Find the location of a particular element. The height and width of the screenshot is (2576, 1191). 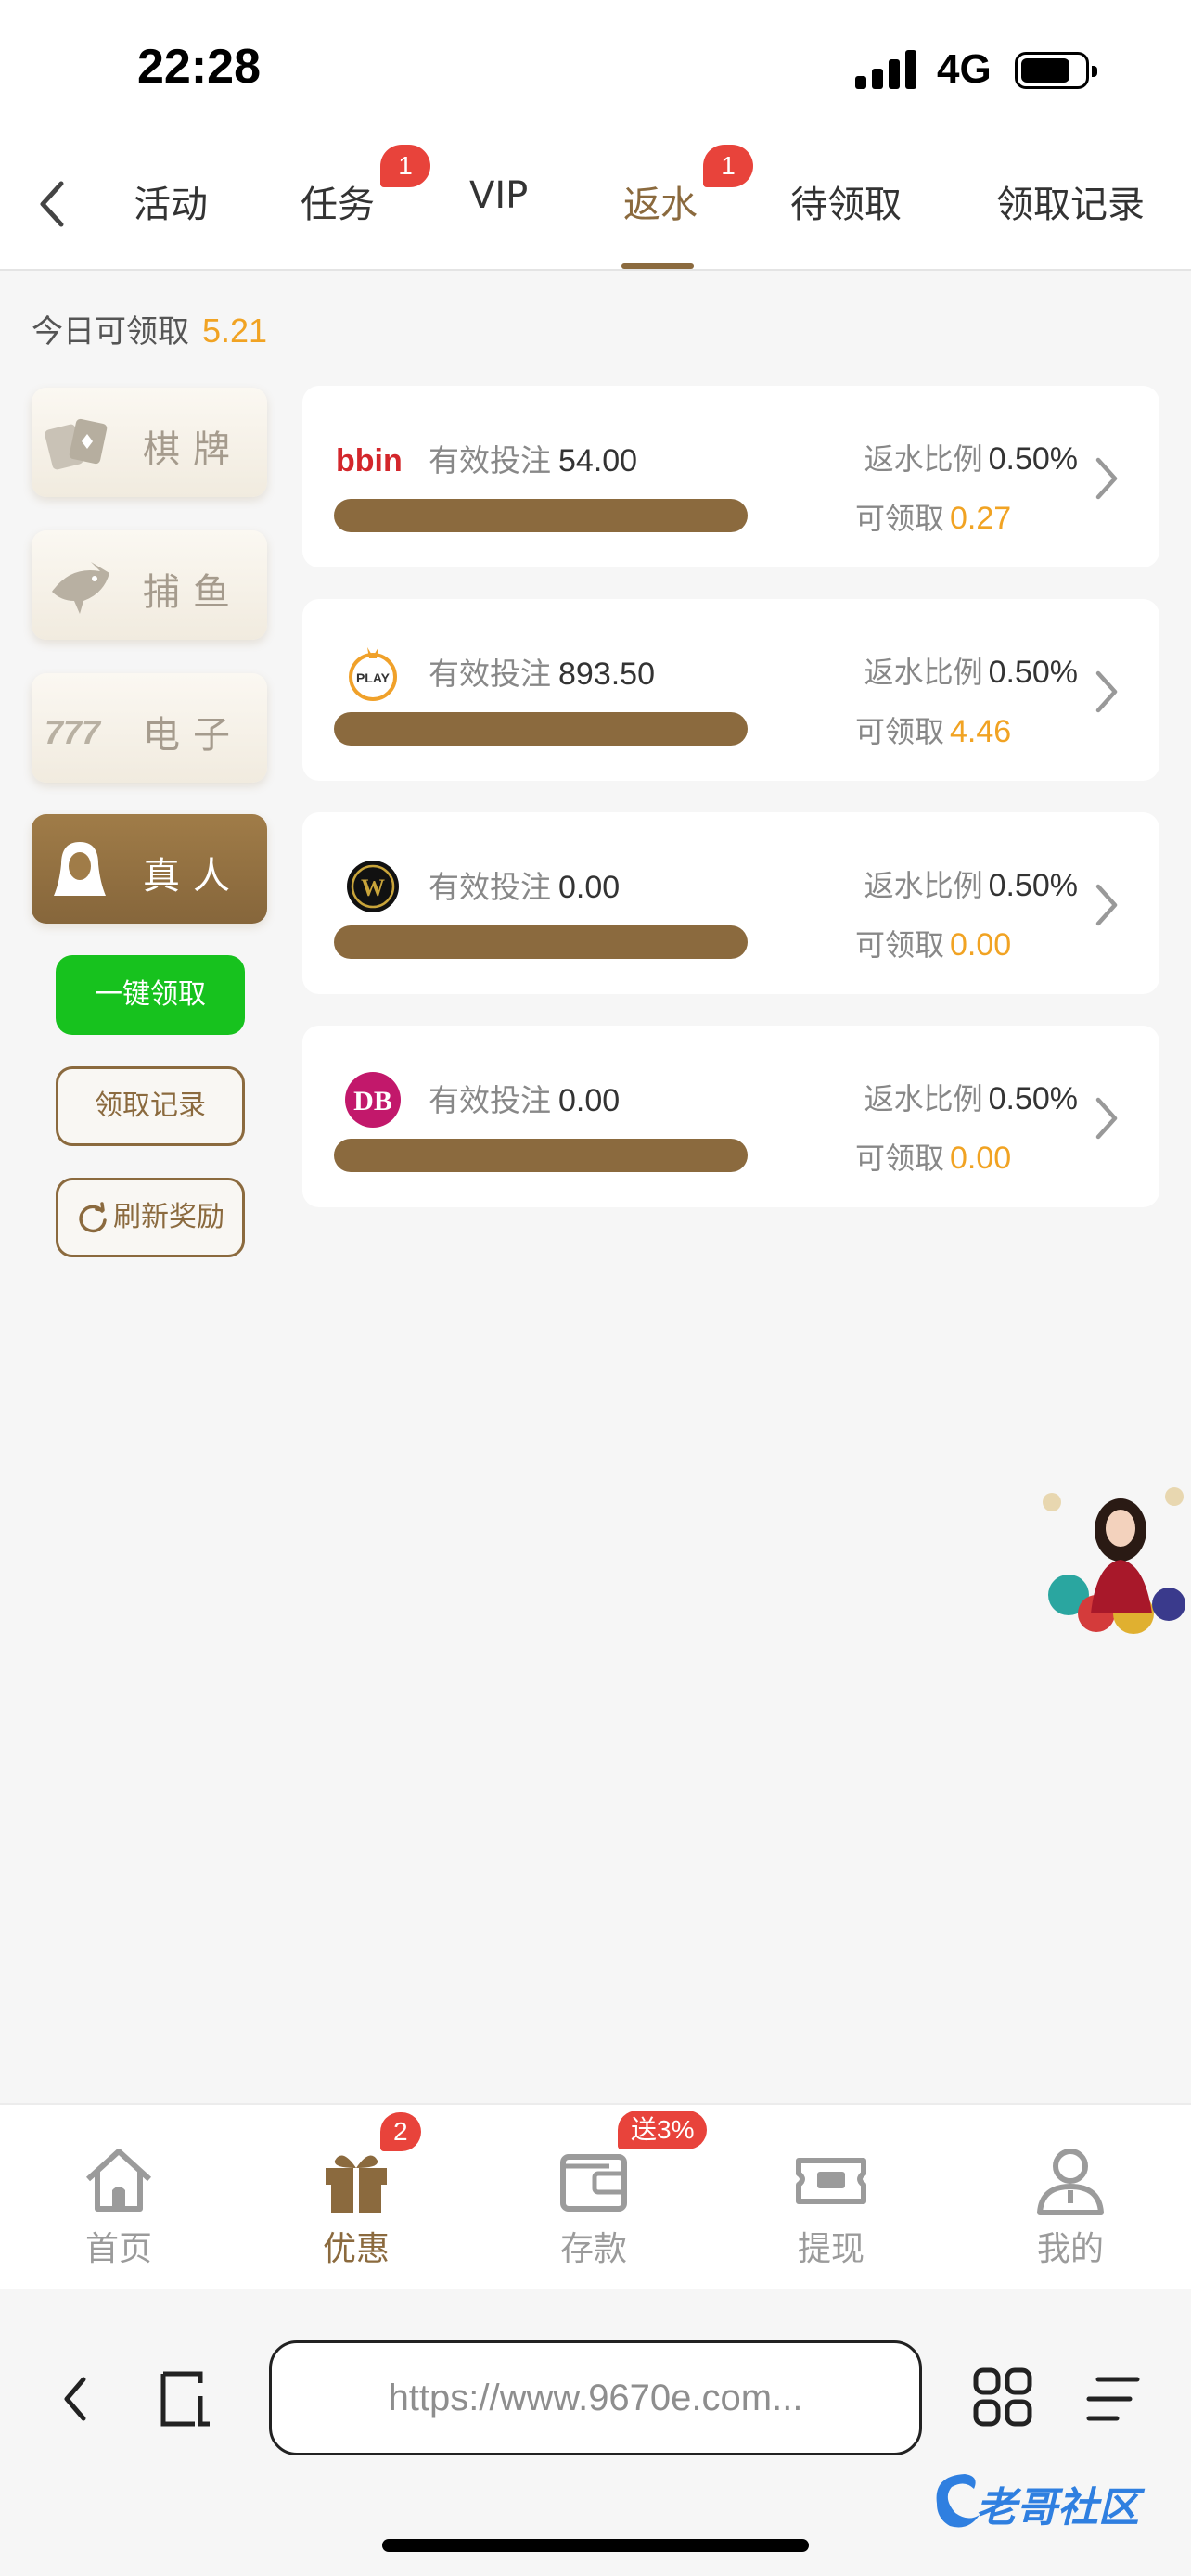

category-chess-cards: 棋牌 is located at coordinates (149, 442).